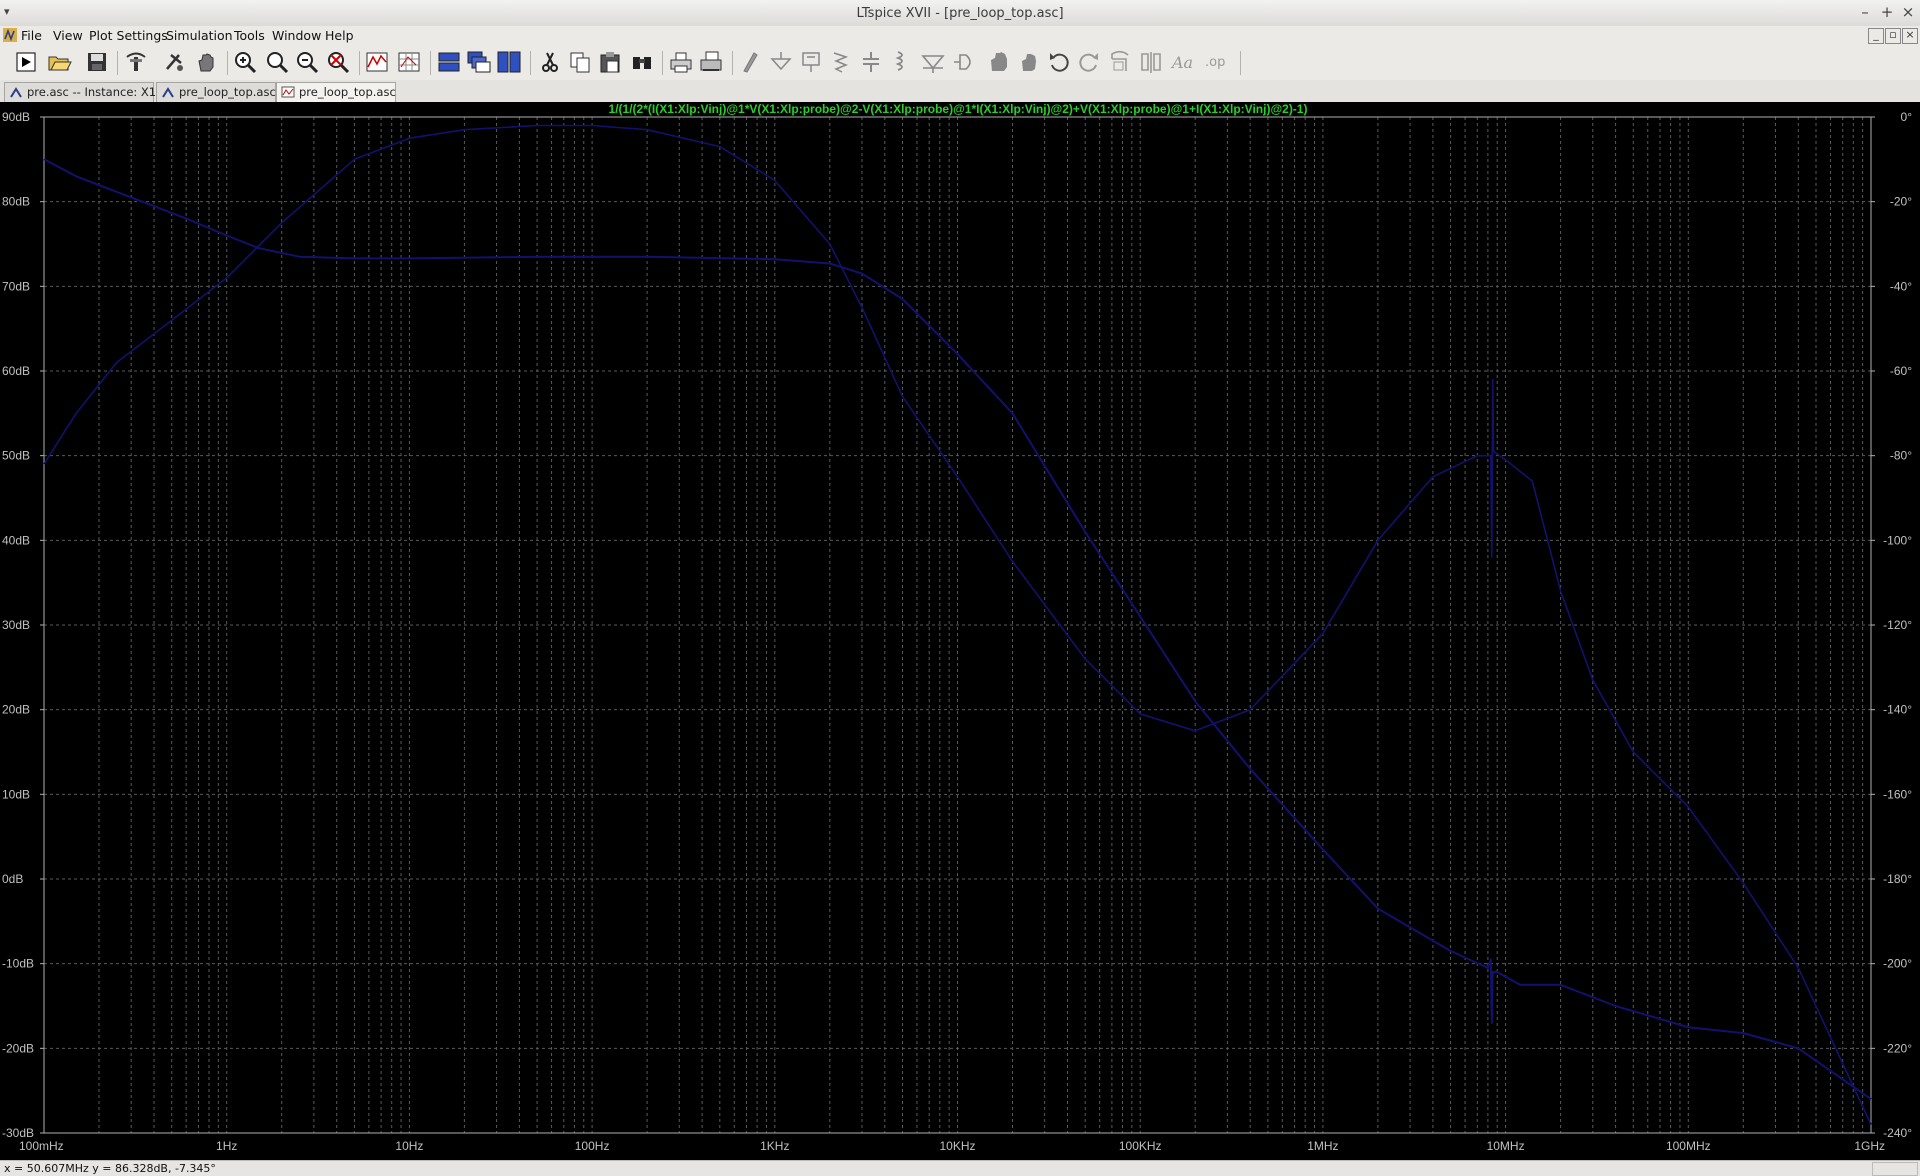  I want to click on rotate-icon, so click(1121, 62).